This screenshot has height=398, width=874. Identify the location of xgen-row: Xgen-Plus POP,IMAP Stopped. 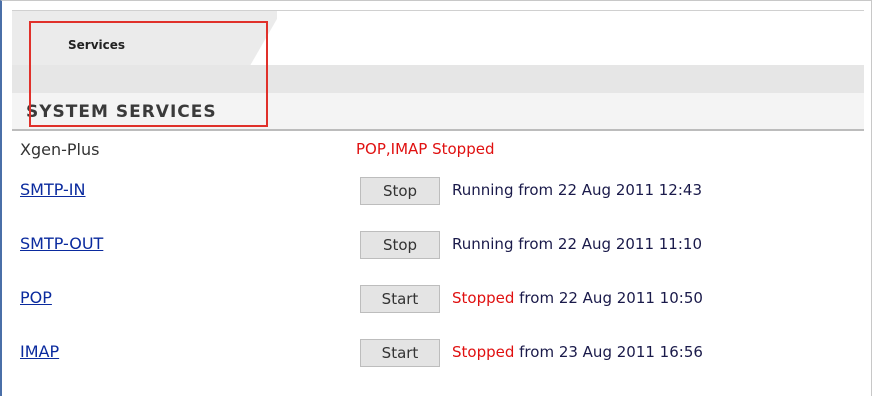
(435, 152).